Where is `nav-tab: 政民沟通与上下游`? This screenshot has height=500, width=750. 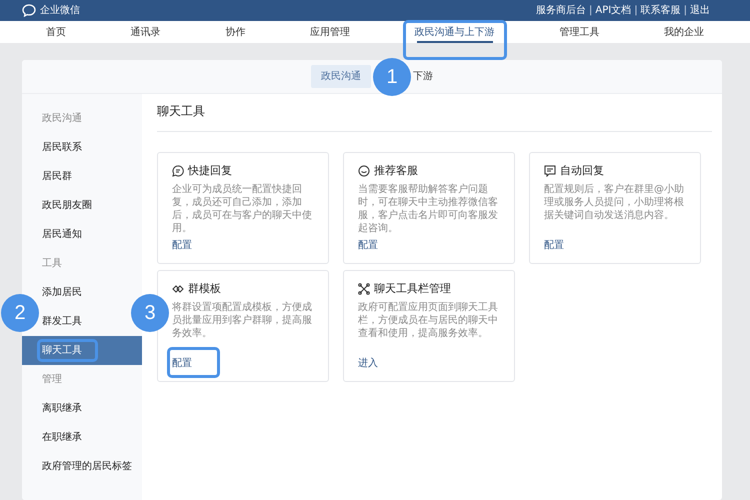 nav-tab: 政民沟通与上下游 is located at coordinates (454, 32).